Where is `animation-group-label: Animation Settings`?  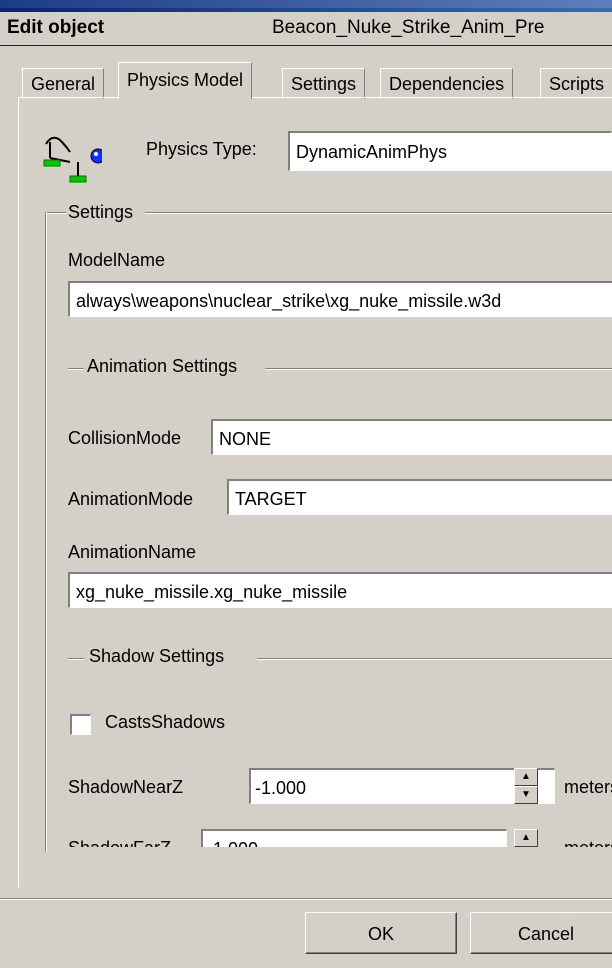
animation-group-label: Animation Settings is located at coordinates (162, 366).